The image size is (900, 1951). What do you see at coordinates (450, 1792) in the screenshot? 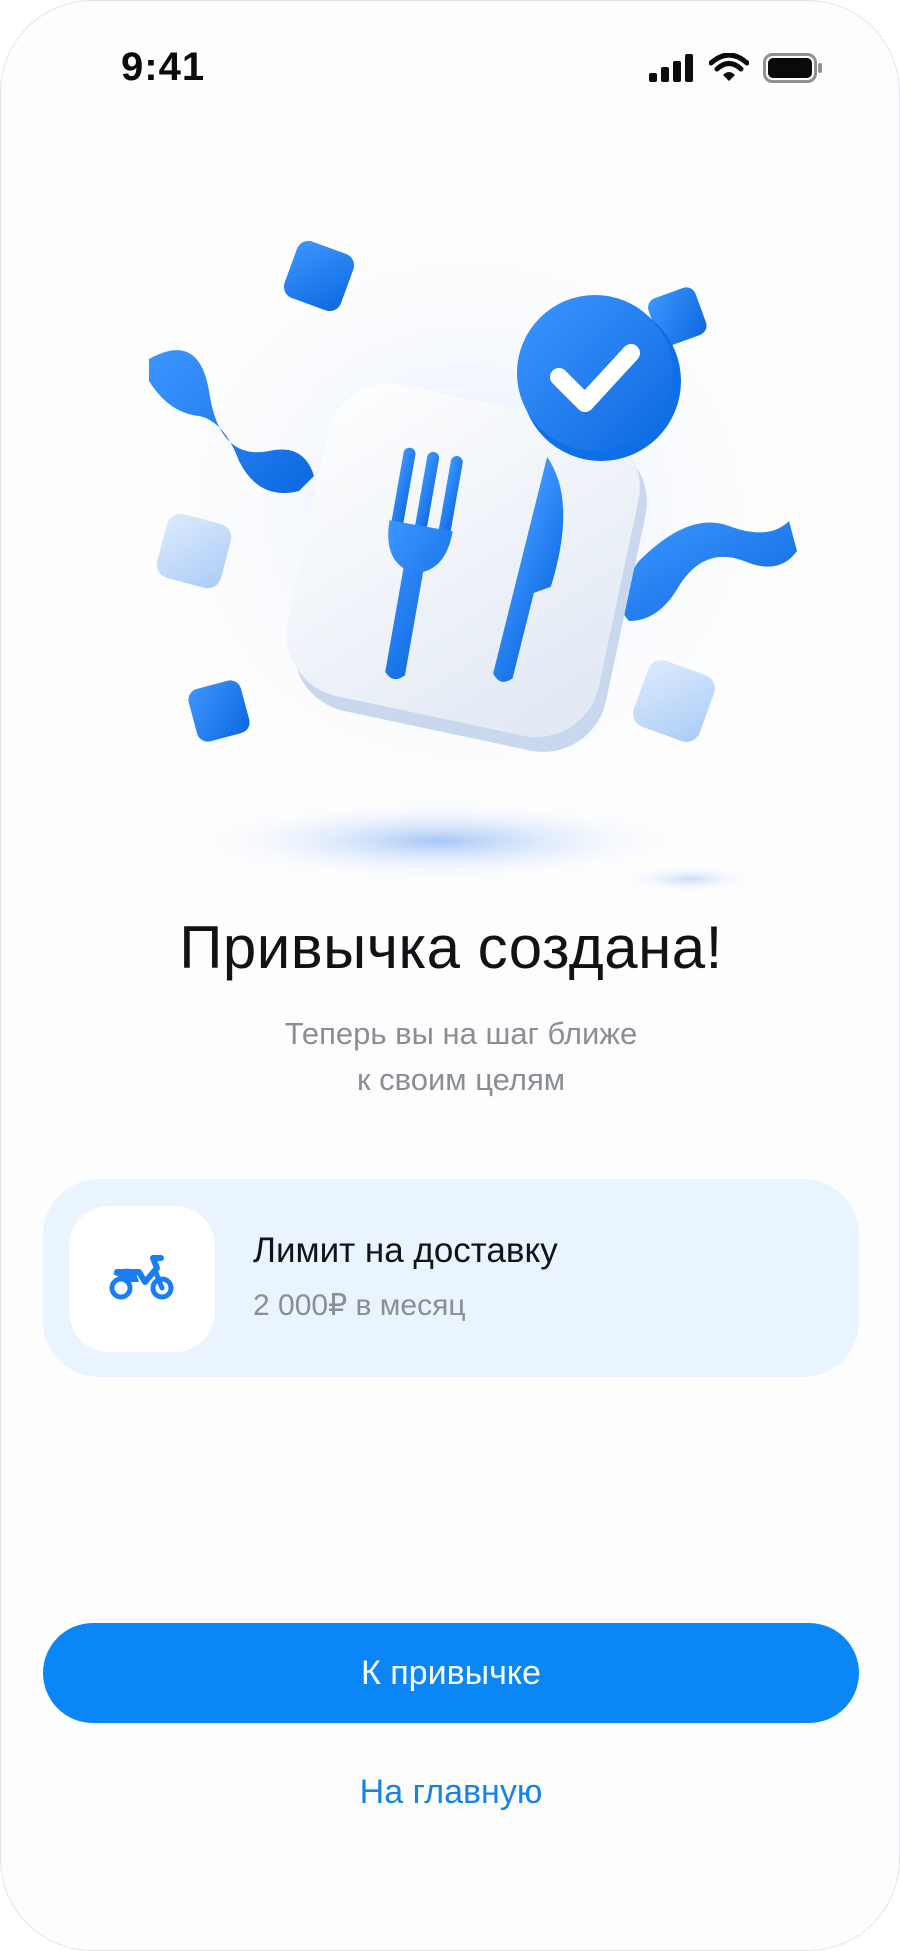
I see `go-home-link: На главную` at bounding box center [450, 1792].